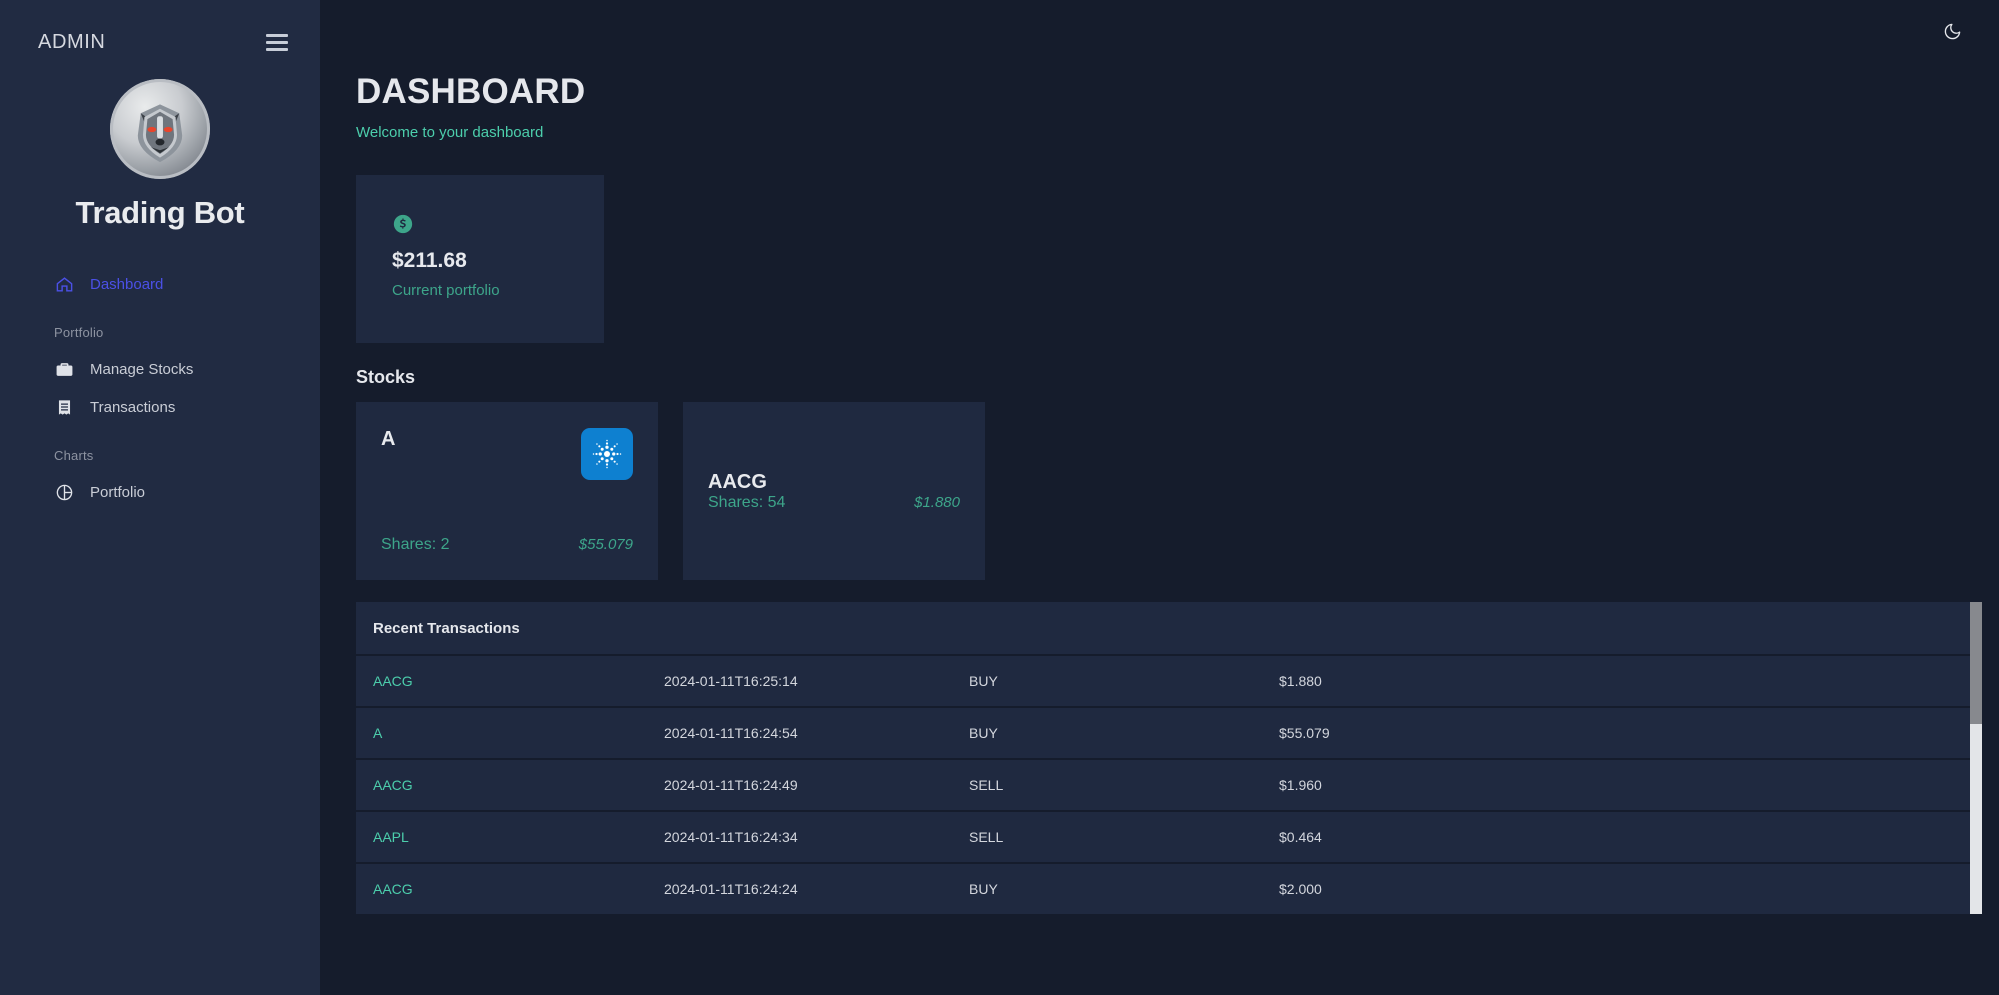 This screenshot has width=1999, height=995. Describe the element at coordinates (510, 733) in the screenshot. I see `cell-symbol: A` at that location.